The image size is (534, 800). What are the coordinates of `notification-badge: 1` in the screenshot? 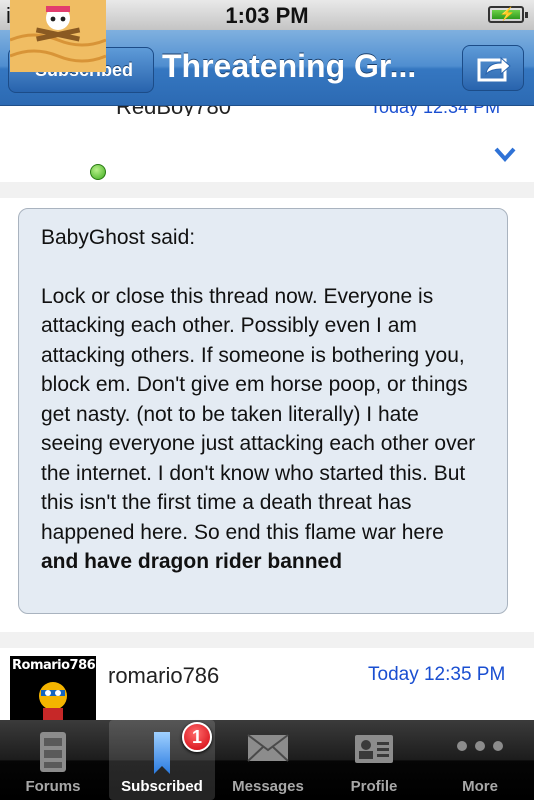 It's located at (197, 737).